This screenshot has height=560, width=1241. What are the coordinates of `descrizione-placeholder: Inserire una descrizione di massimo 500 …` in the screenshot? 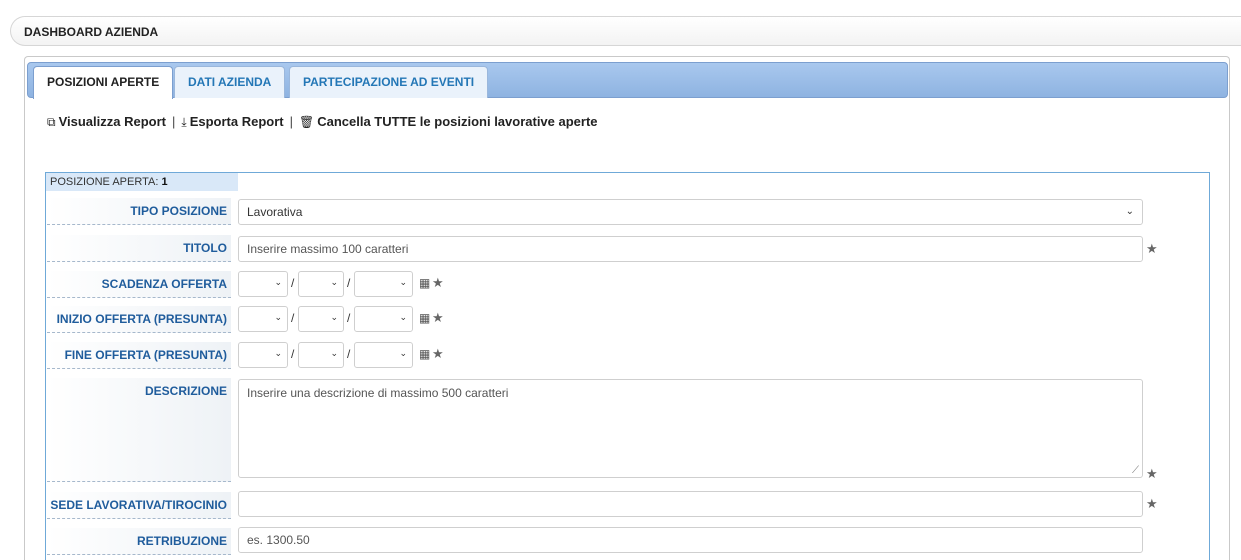 It's located at (378, 393).